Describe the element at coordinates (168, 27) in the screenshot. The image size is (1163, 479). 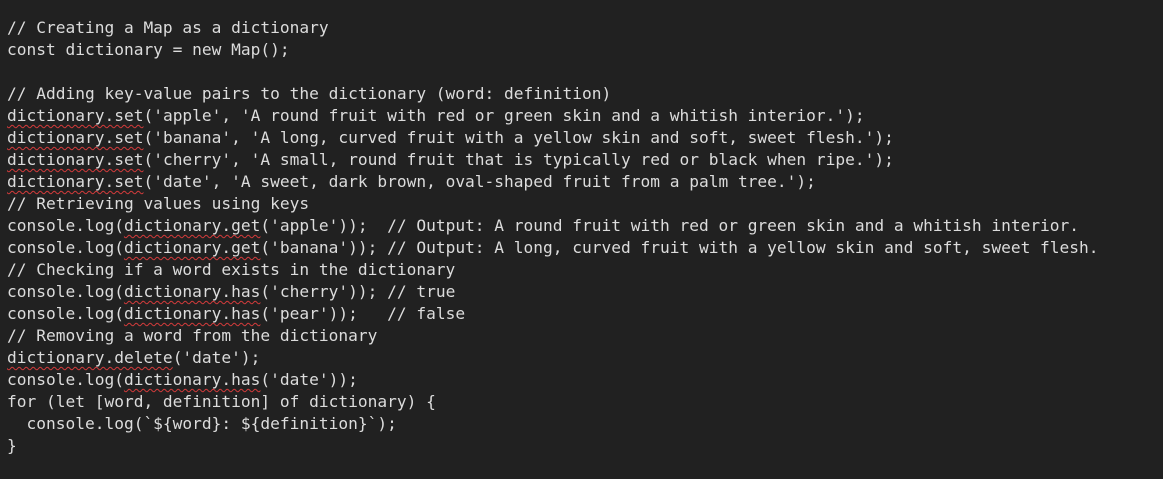
I see `code-text: // Creating a Map as a dictionary` at that location.